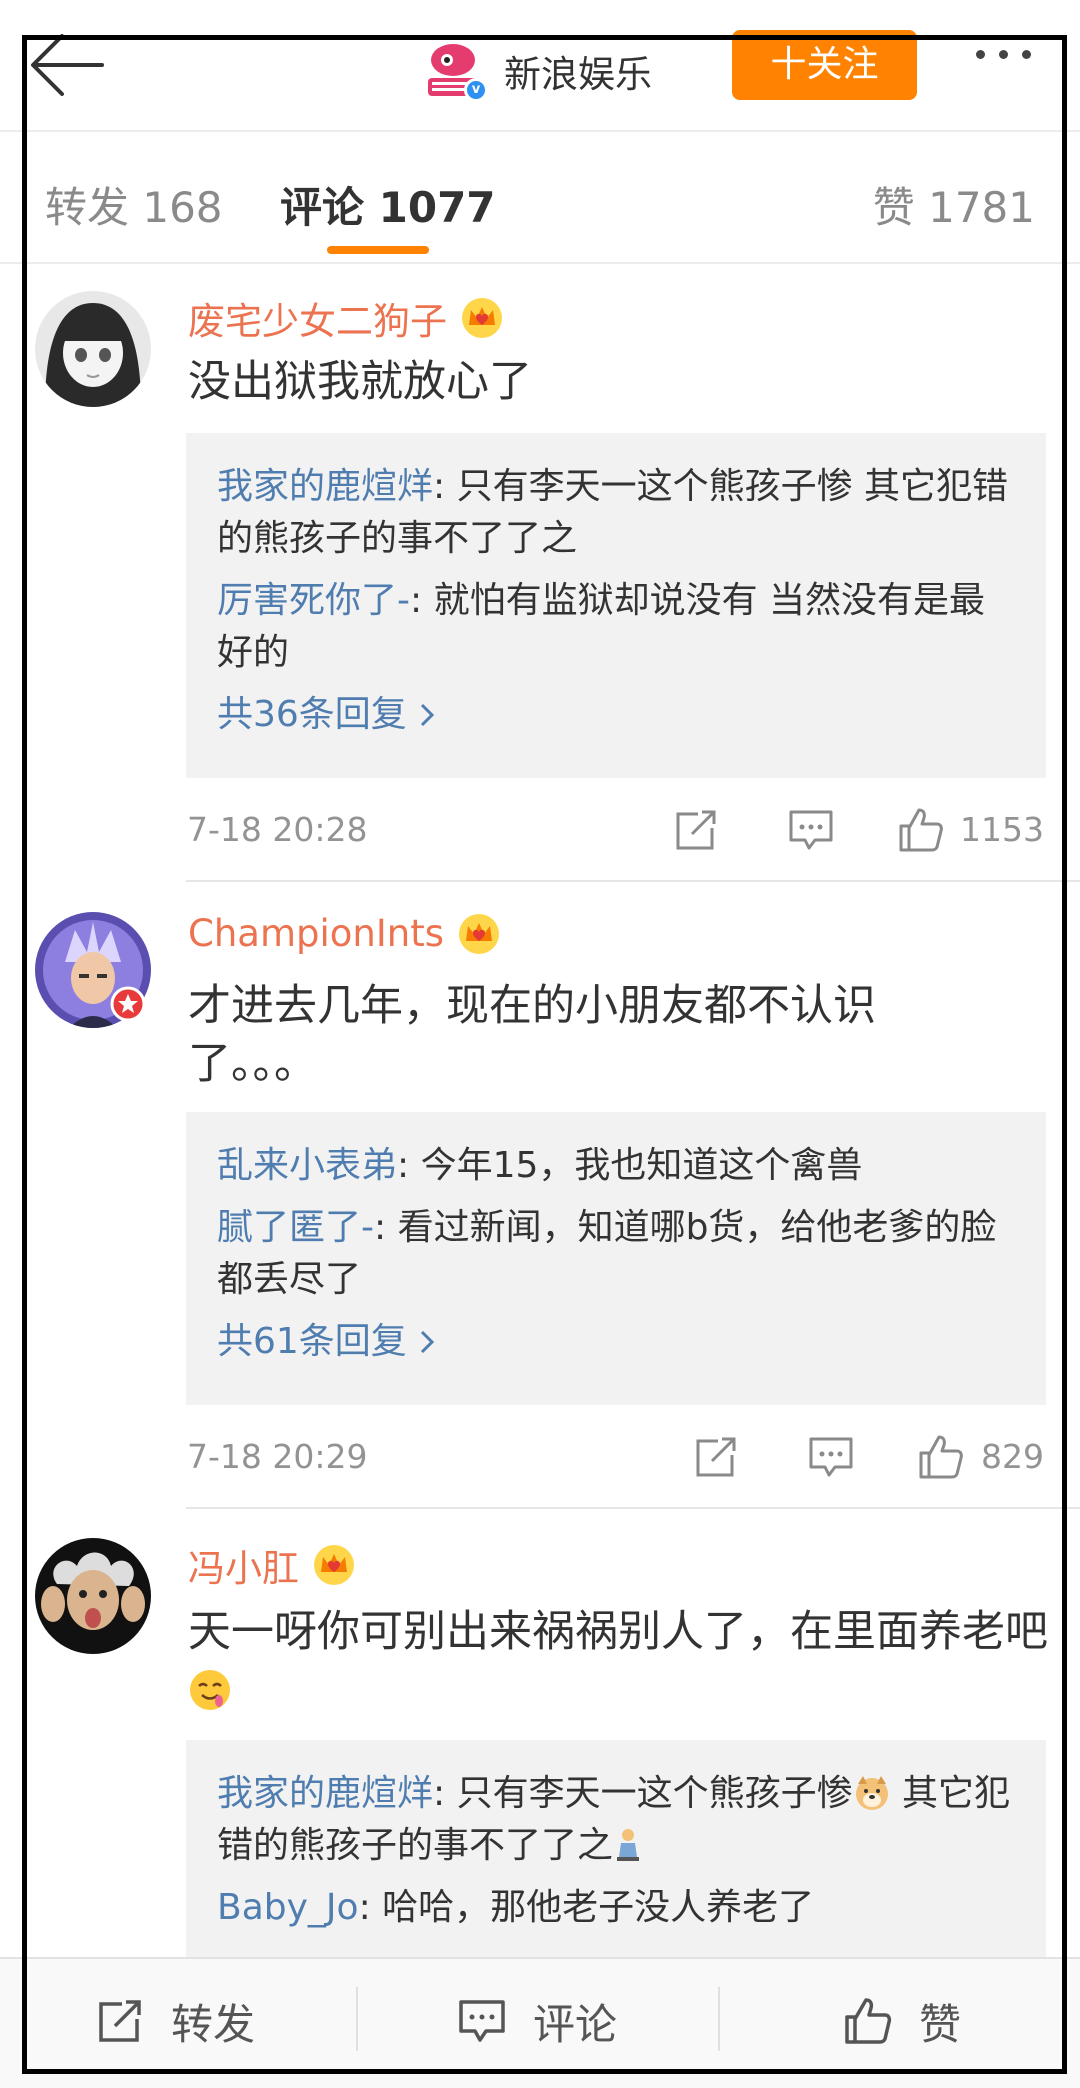 The height and width of the screenshot is (2088, 1080). What do you see at coordinates (288, 1907) in the screenshot?
I see `reply-author: Baby_Jo` at bounding box center [288, 1907].